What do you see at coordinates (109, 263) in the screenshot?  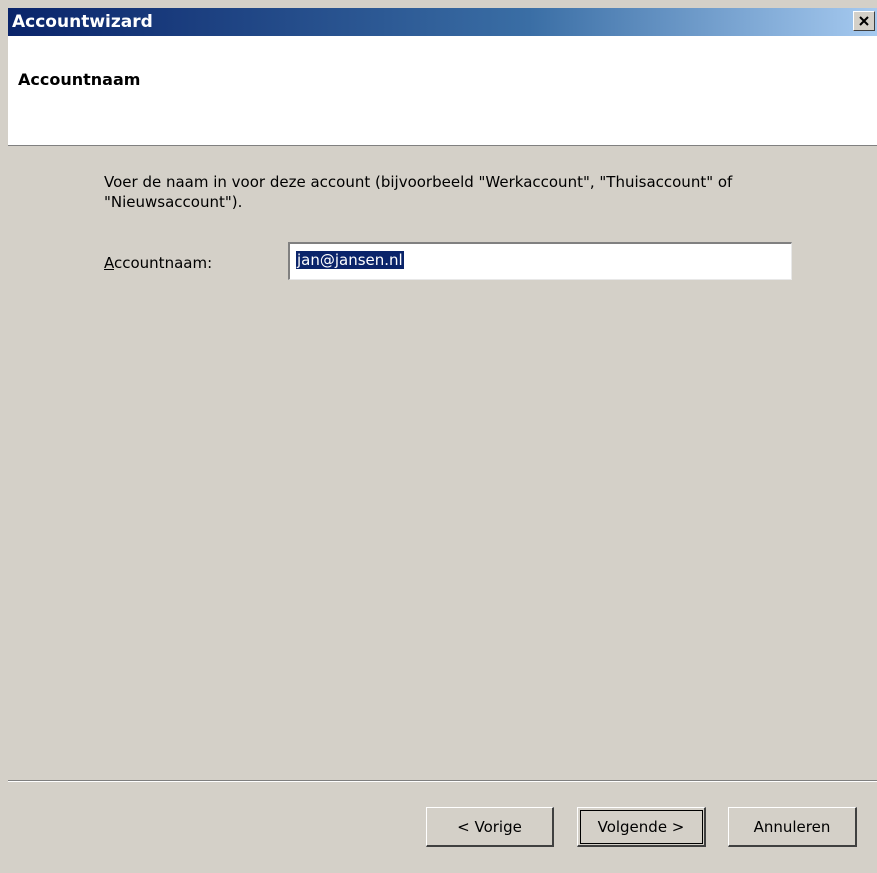 I see `label-mnemonic: A` at bounding box center [109, 263].